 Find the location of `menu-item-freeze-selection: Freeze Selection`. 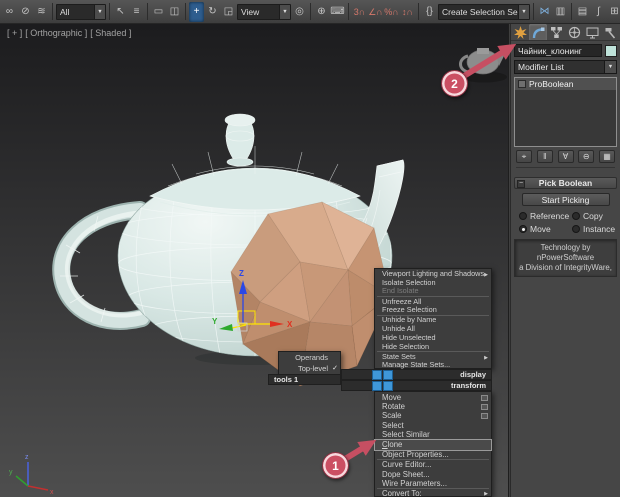

menu-item-freeze-selection: Freeze Selection is located at coordinates (433, 310).